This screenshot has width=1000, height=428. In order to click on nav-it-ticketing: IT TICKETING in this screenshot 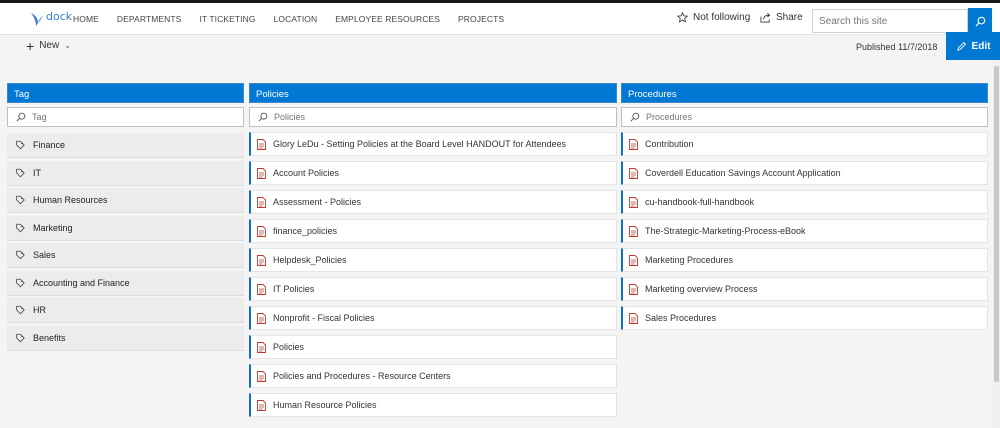, I will do `click(227, 19)`.